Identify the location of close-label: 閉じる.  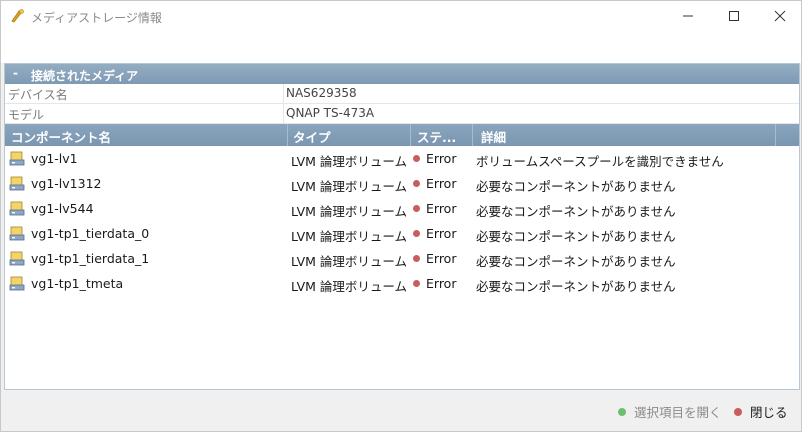
(769, 412).